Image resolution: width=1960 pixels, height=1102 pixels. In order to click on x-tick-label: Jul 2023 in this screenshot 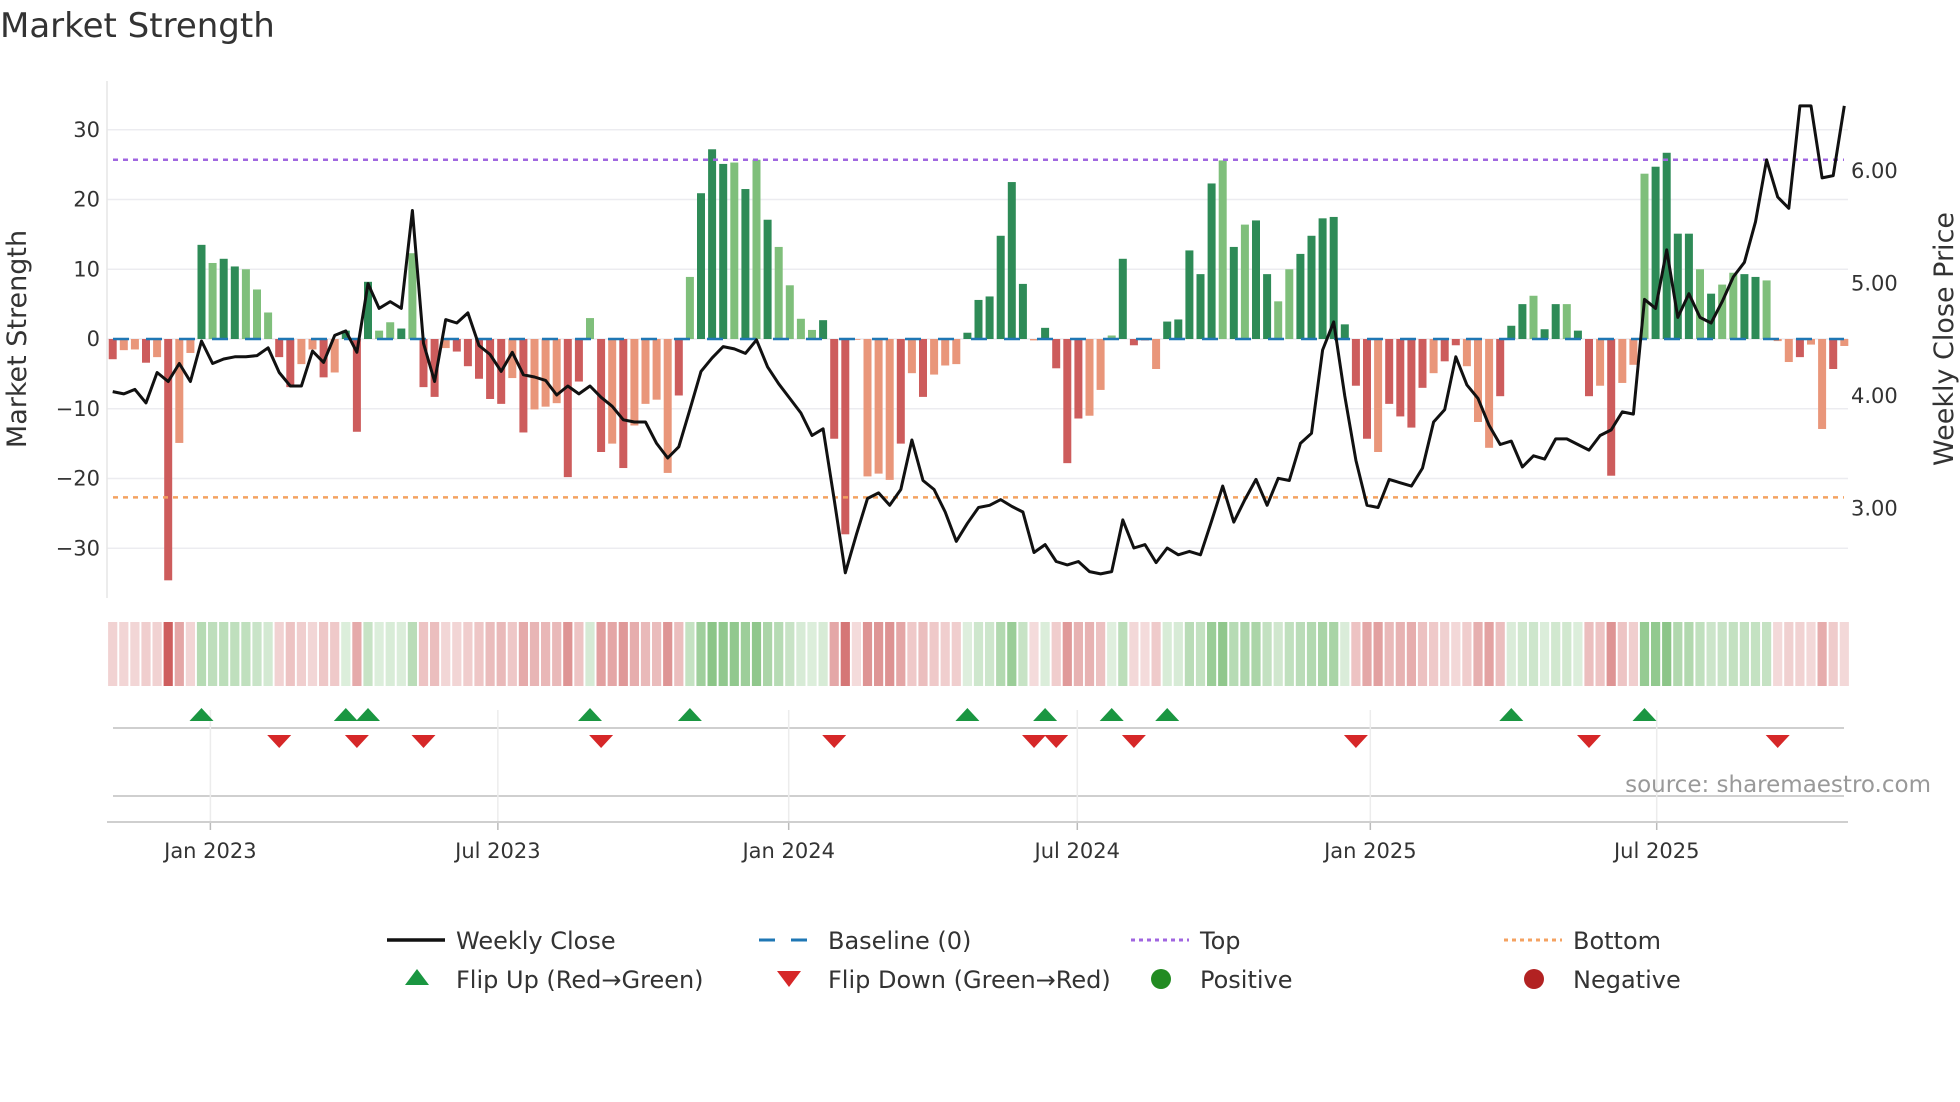, I will do `click(496, 851)`.